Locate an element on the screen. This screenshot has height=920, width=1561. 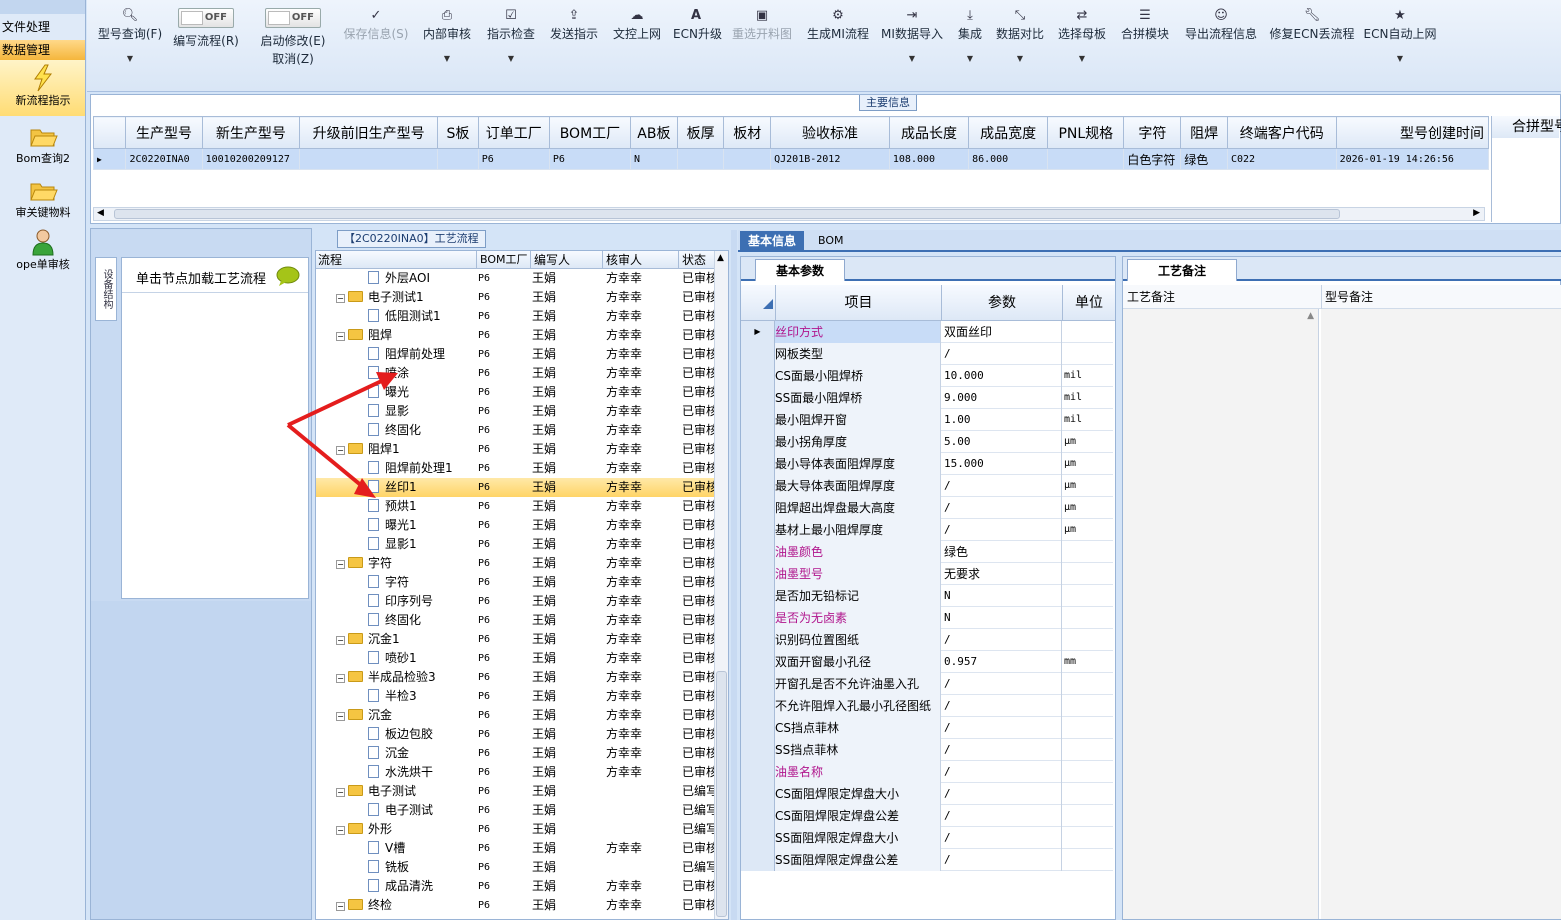
col-header: 状态 is located at coordinates (692, 260).